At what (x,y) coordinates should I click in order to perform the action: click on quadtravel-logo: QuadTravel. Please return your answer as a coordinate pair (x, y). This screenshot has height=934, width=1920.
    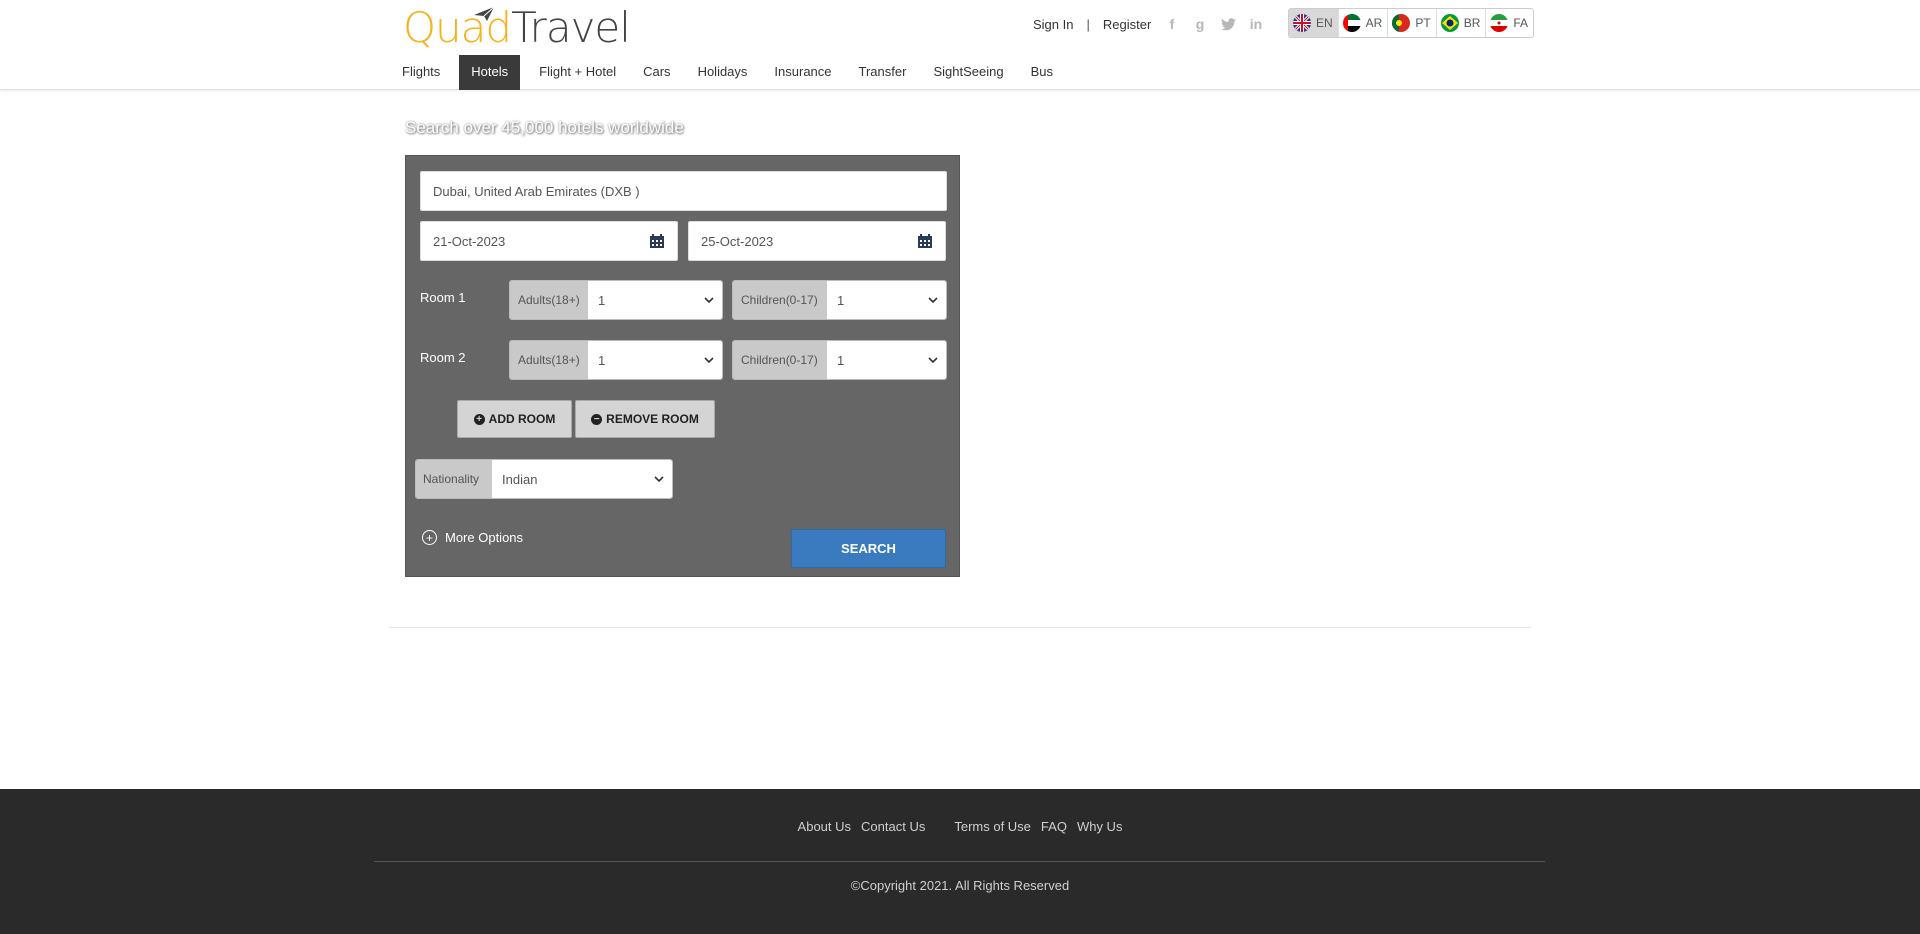
    Looking at the image, I should click on (517, 27).